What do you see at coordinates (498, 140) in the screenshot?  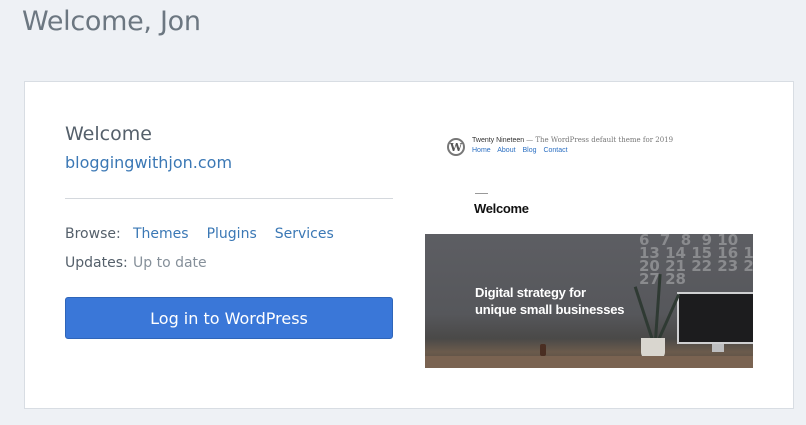 I see `preview-site-name: Twenty Nineteen` at bounding box center [498, 140].